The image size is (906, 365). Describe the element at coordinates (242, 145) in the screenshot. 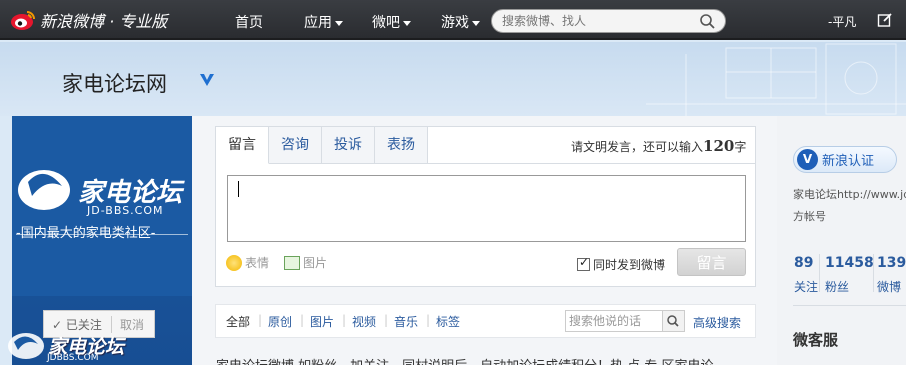

I see `tab-message: 留言` at that location.